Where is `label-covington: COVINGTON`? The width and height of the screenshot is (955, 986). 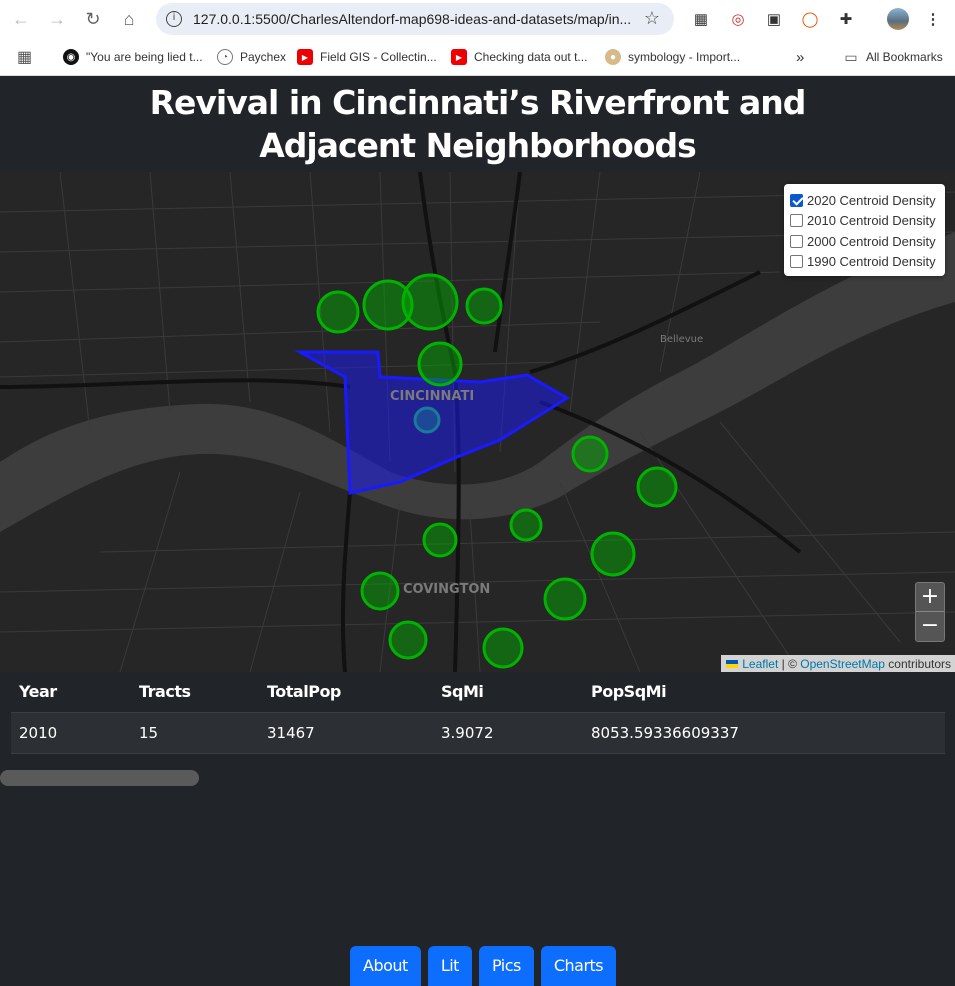
label-covington: COVINGTON is located at coordinates (446, 589).